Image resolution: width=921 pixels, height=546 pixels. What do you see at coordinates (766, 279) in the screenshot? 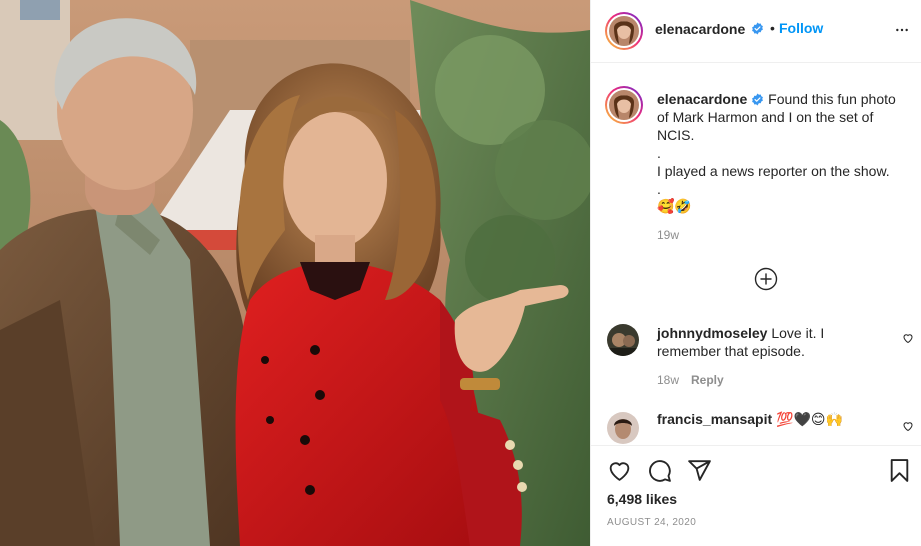
I see `plus-circle-icon` at bounding box center [766, 279].